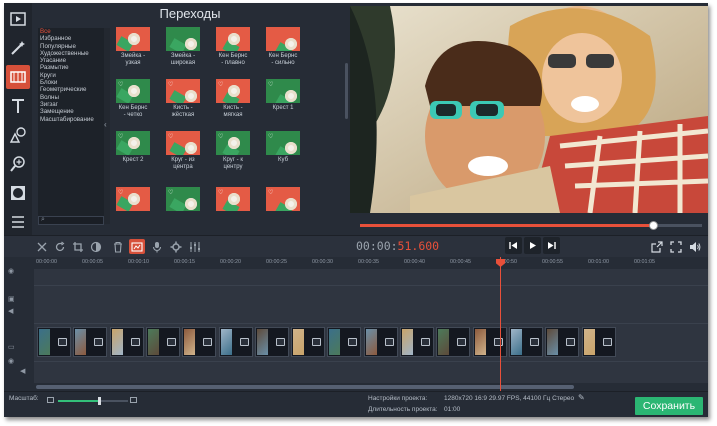 The image size is (717, 426). What do you see at coordinates (183, 47) in the screenshot?
I see `transition-tile: Змейка - широкая` at bounding box center [183, 47].